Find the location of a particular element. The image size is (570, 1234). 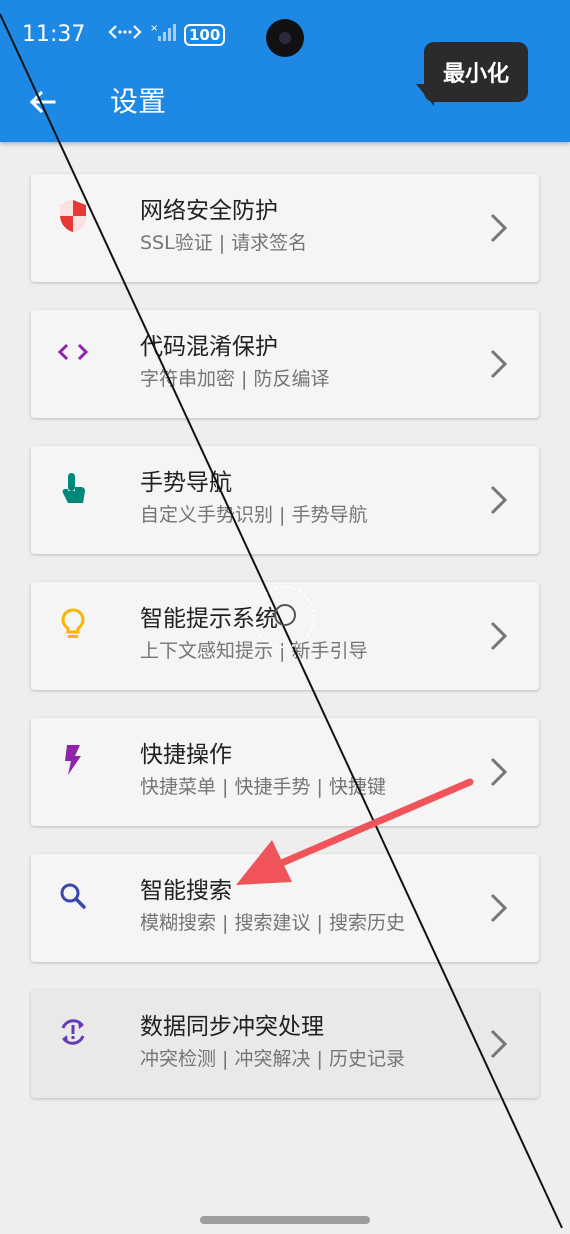

settings-item-title: 数据同步冲突处理 is located at coordinates (232, 1027).